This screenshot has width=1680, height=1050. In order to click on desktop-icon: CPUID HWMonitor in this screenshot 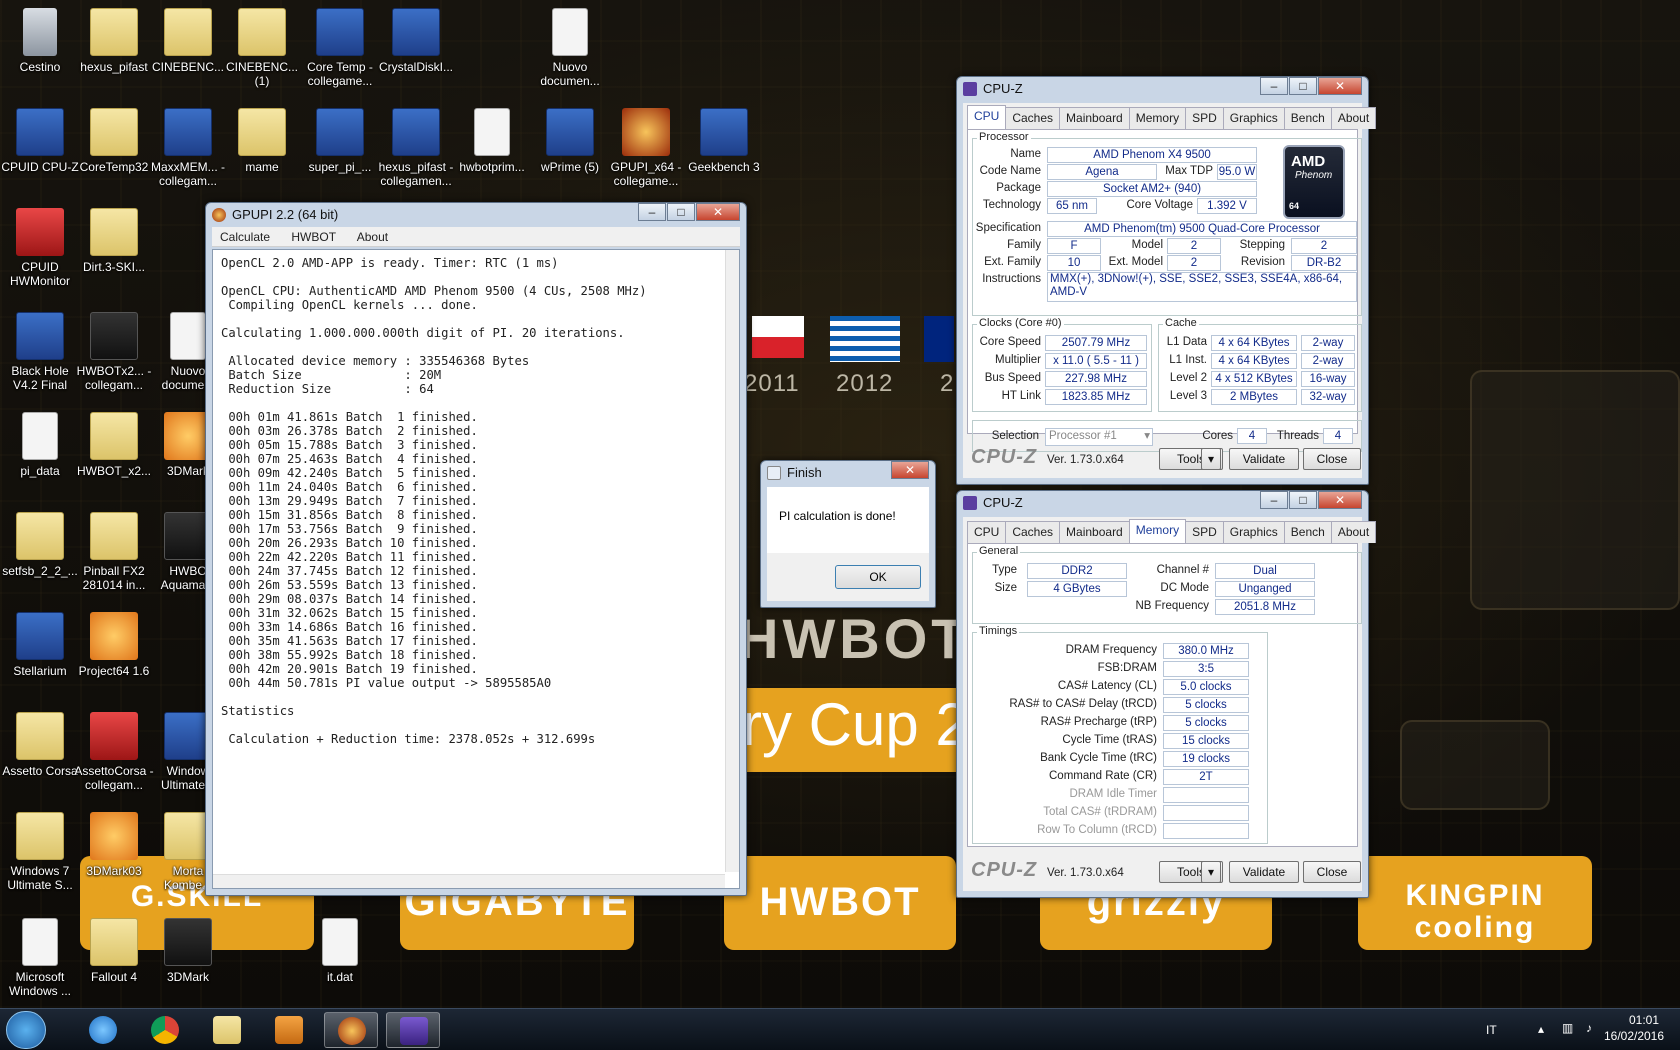, I will do `click(40, 248)`.